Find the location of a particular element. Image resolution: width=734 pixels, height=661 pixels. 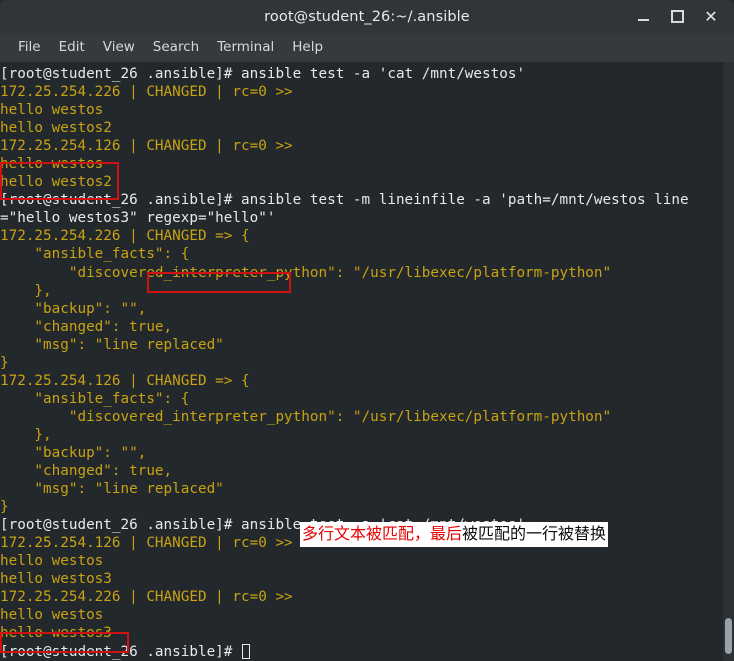

menu-item-edit: Edit is located at coordinates (72, 47).